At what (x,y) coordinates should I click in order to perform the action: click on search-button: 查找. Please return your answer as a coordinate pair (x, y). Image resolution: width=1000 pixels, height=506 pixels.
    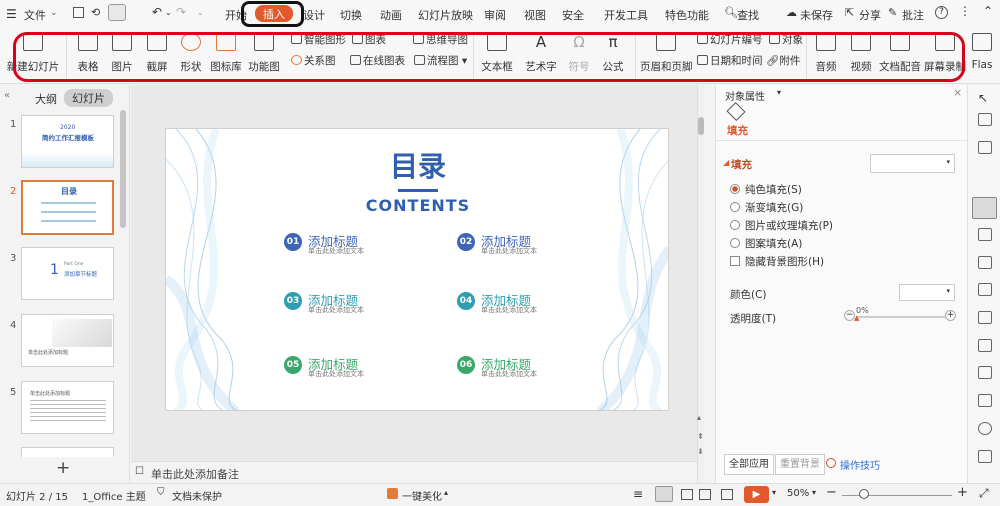
    Looking at the image, I should click on (748, 15).